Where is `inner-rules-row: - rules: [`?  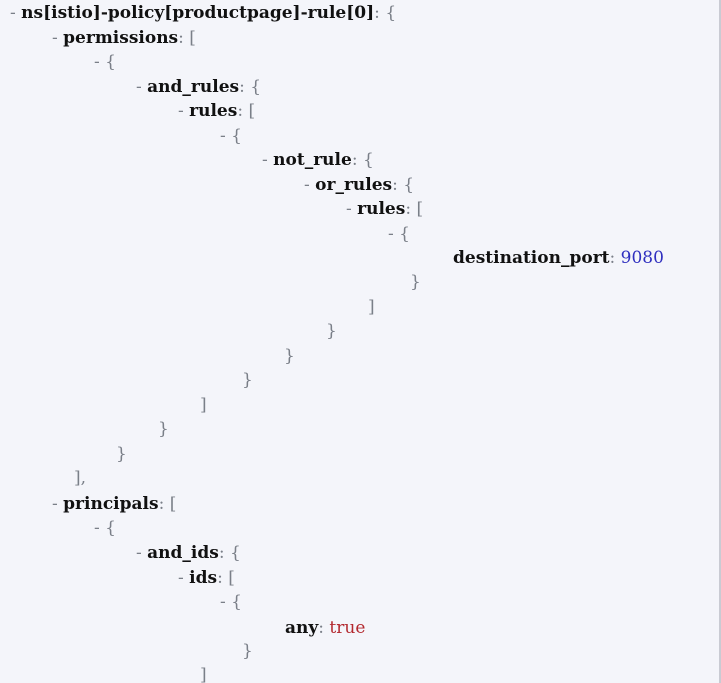
inner-rules-row: - rules: [ is located at coordinates (384, 209).